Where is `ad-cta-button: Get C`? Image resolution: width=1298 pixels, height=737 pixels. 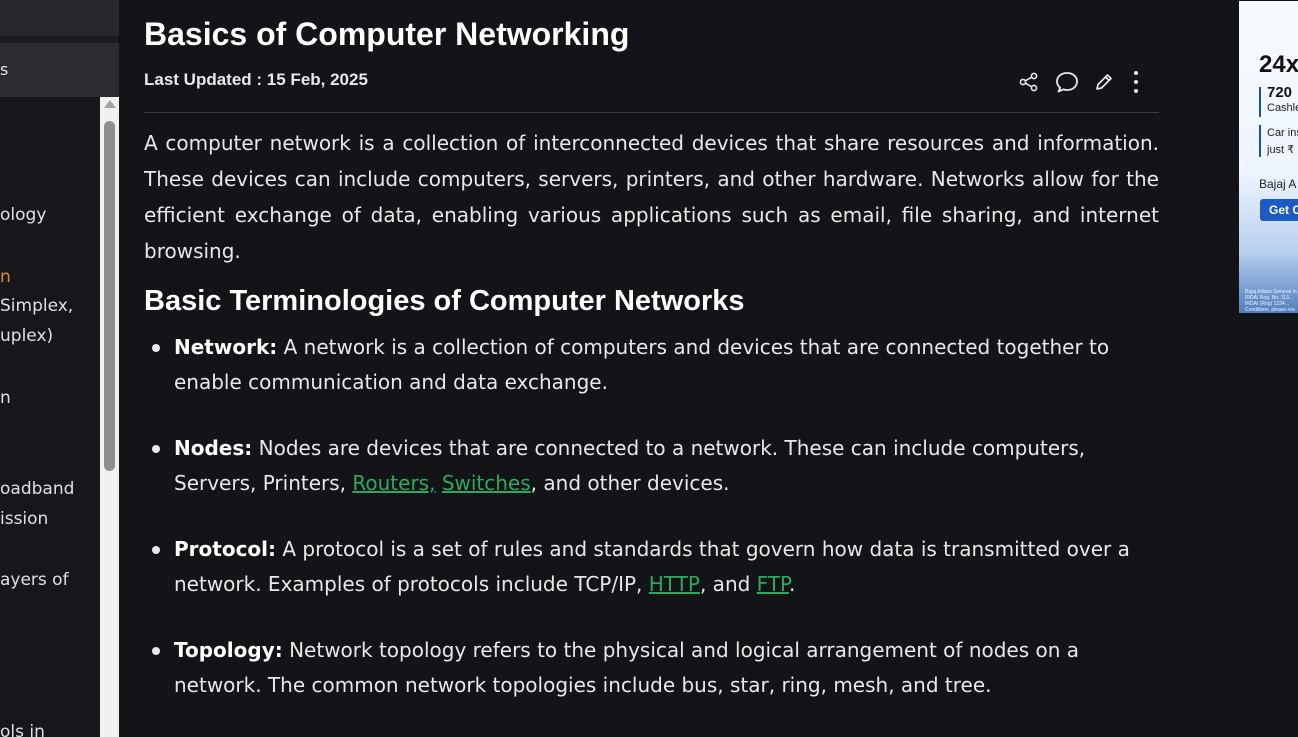
ad-cta-button: Get C is located at coordinates (1279, 210).